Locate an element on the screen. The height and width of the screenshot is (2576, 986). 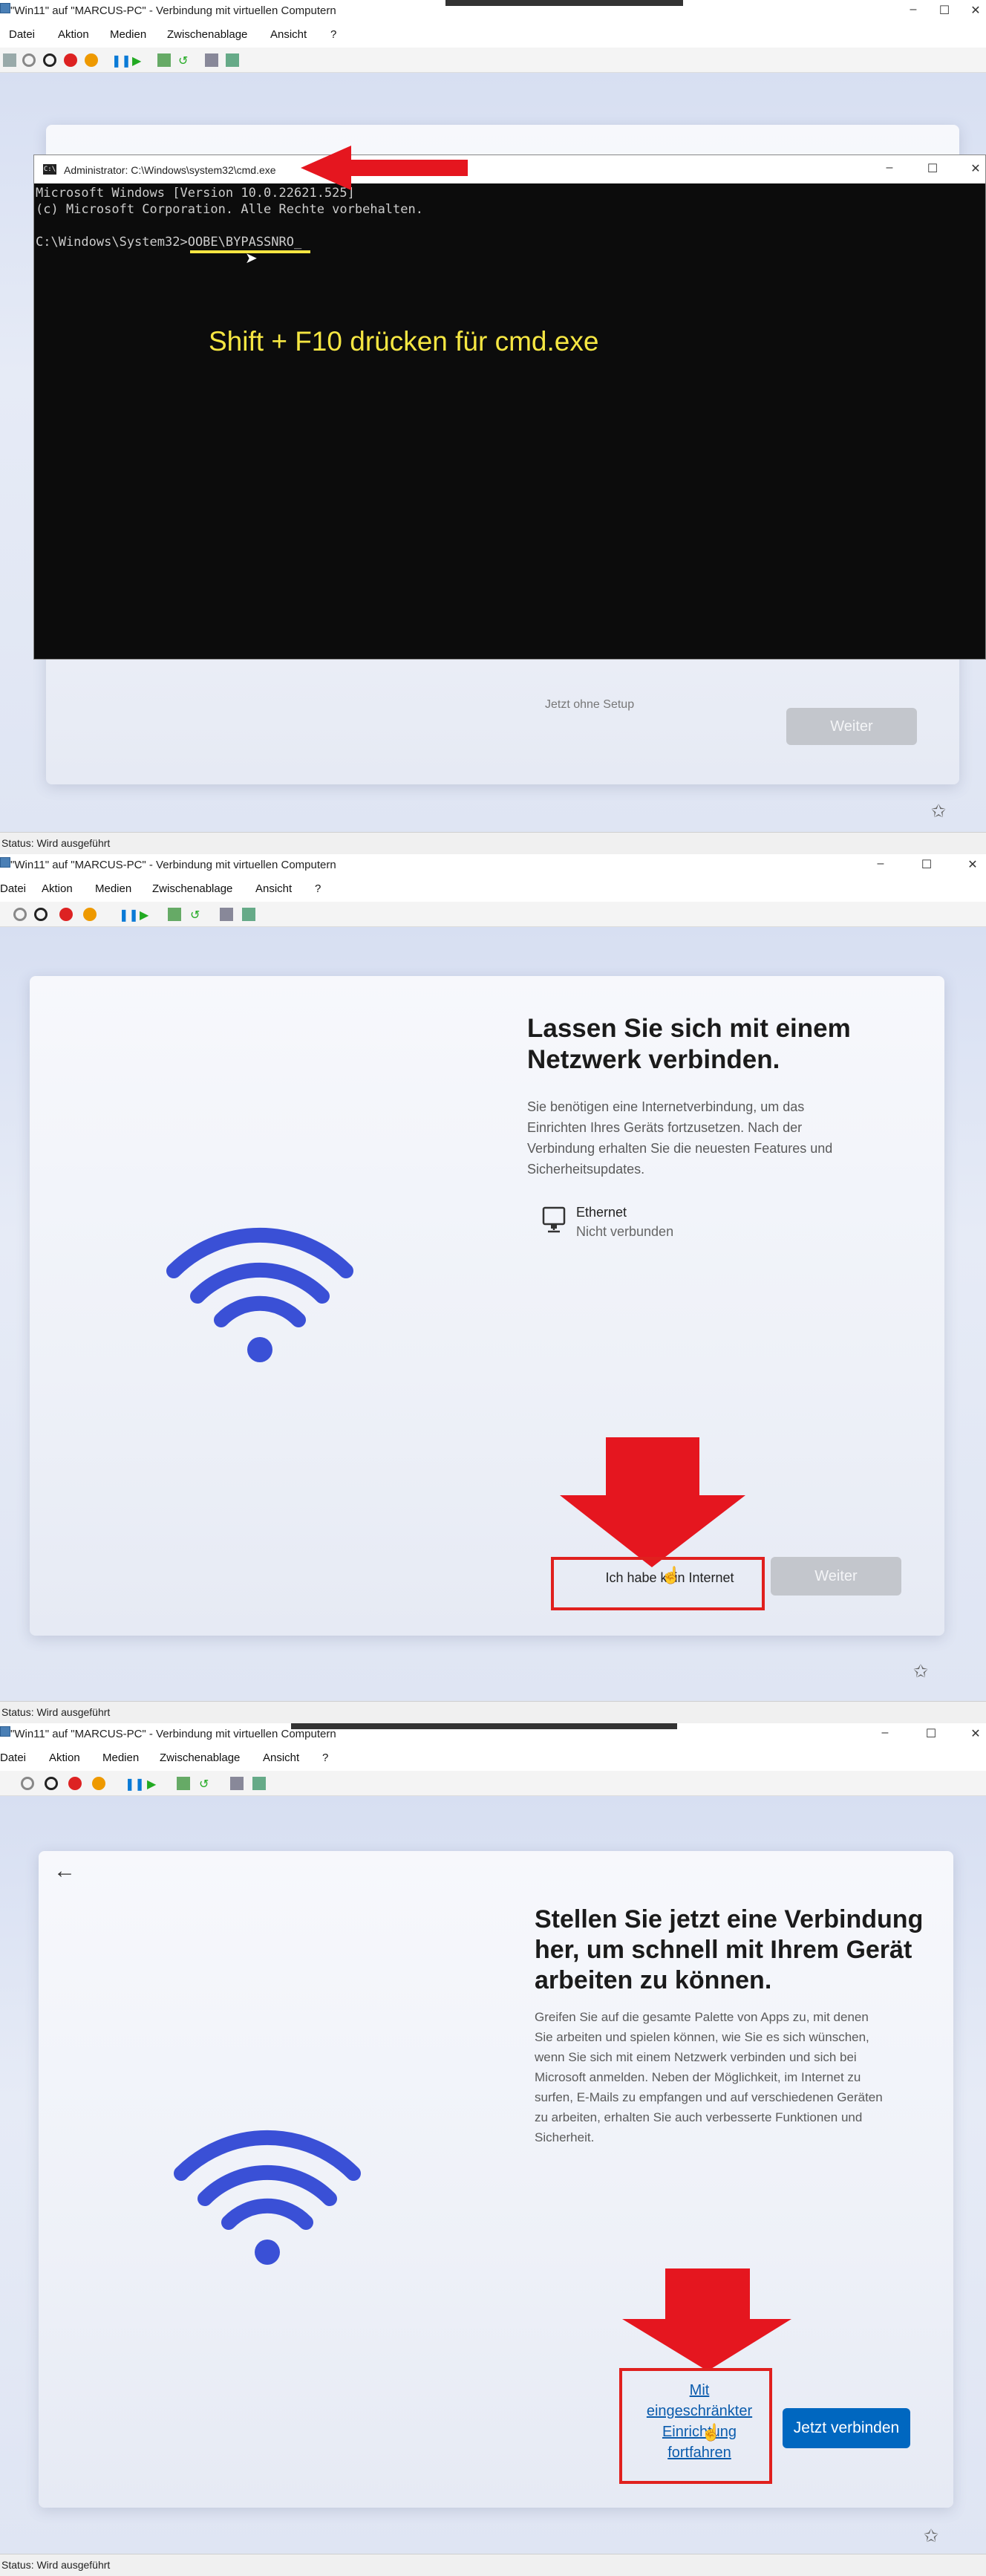
page-title-line: Lassen Sie sich mit einem is located at coordinates (689, 1028).